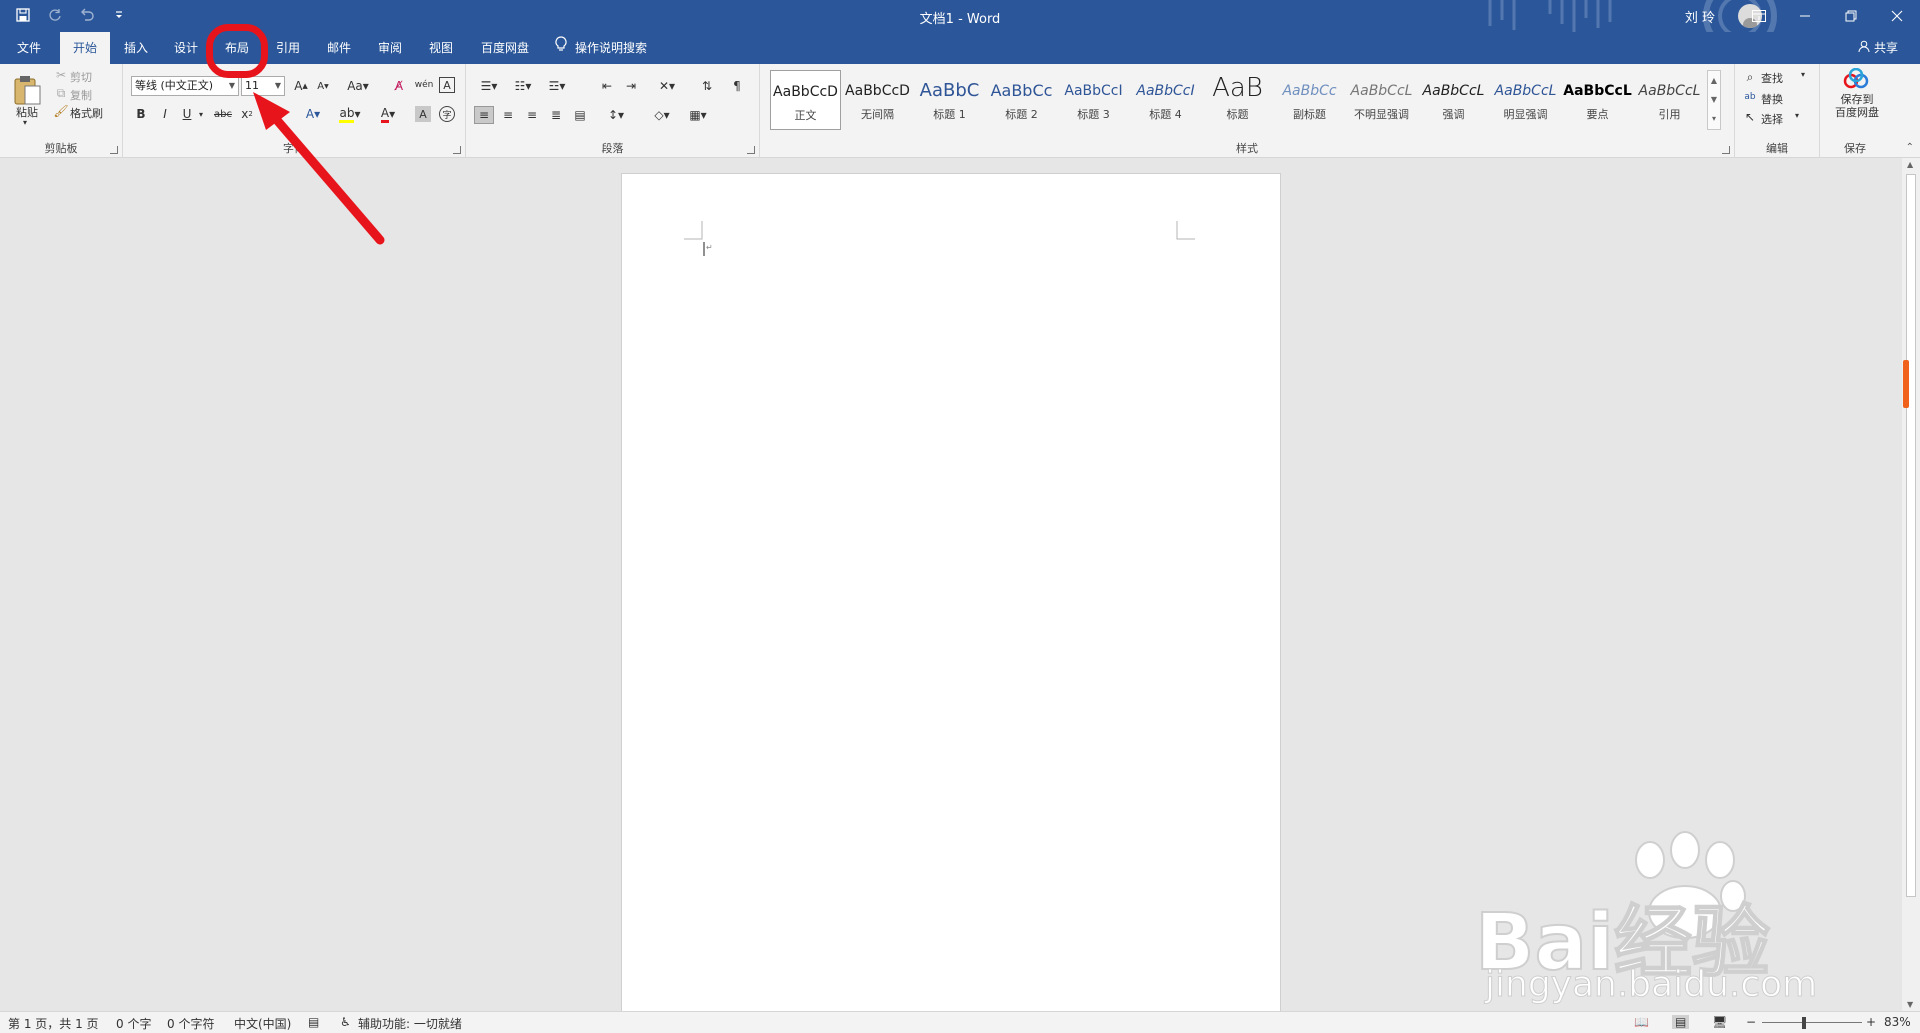  Describe the element at coordinates (1247, 148) in the screenshot. I see `styles-group-label: 样式` at that location.